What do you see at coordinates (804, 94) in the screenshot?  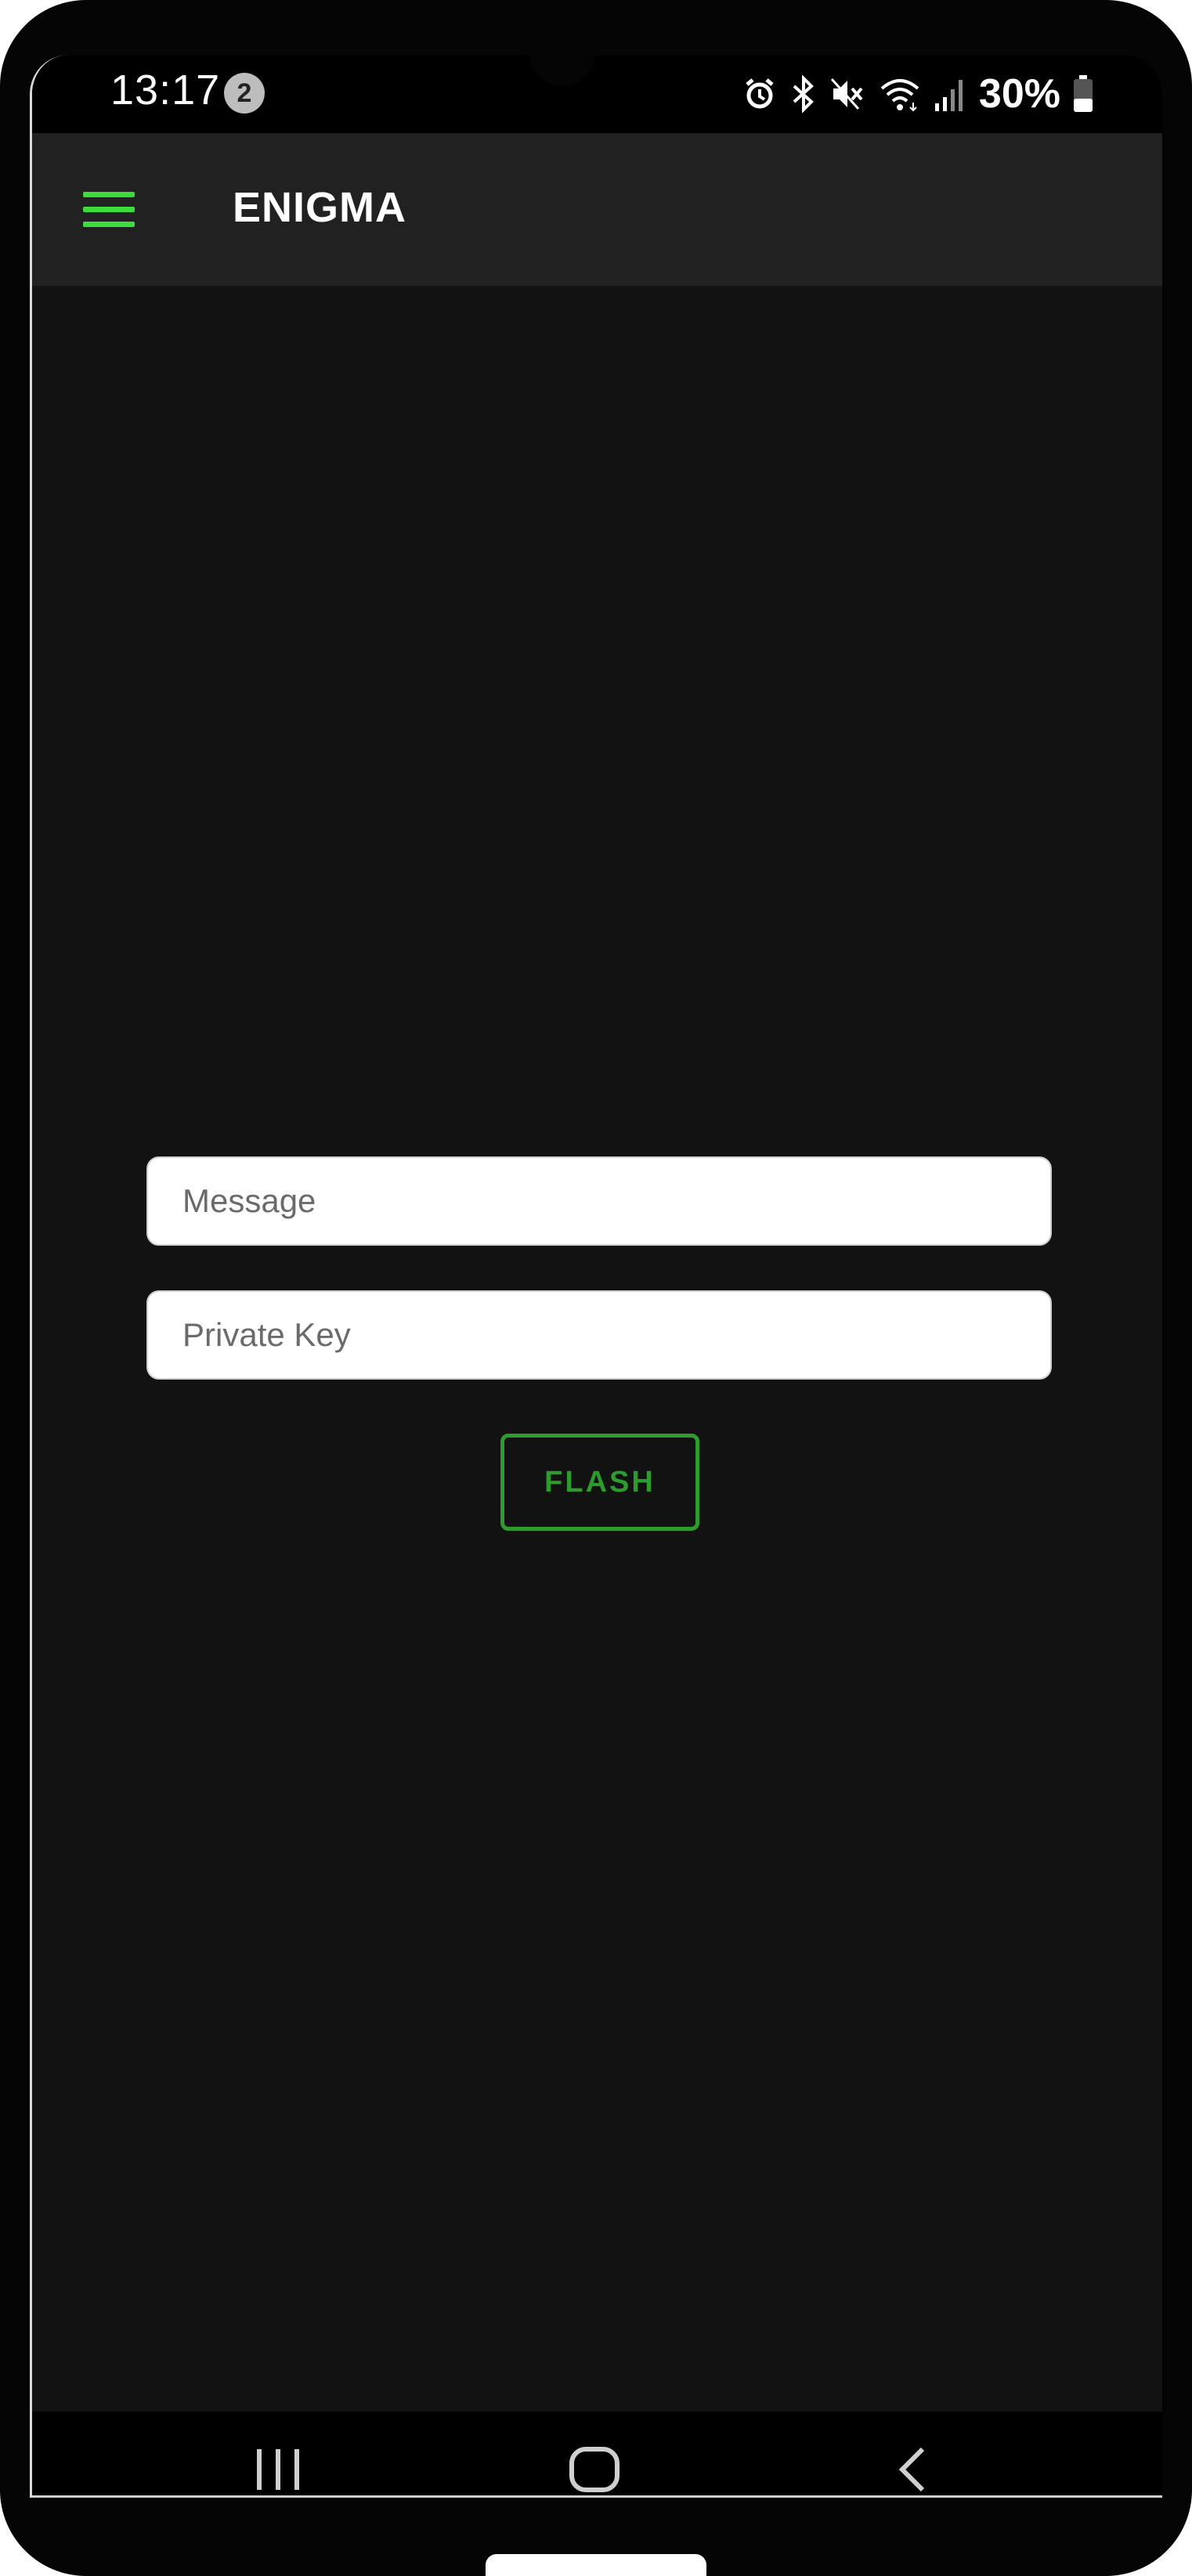 I see `bluetooth-icon` at bounding box center [804, 94].